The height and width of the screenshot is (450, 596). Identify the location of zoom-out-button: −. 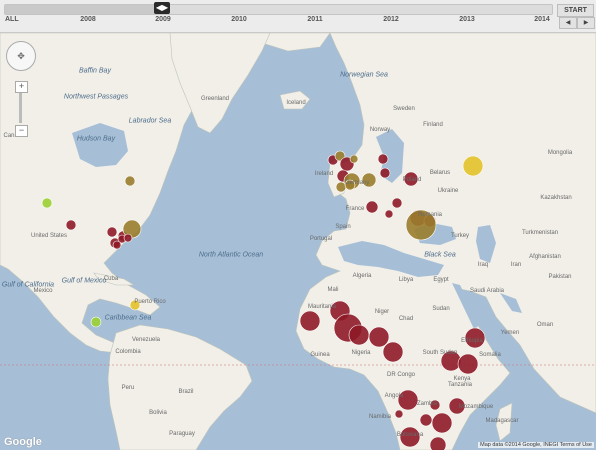
(21, 131).